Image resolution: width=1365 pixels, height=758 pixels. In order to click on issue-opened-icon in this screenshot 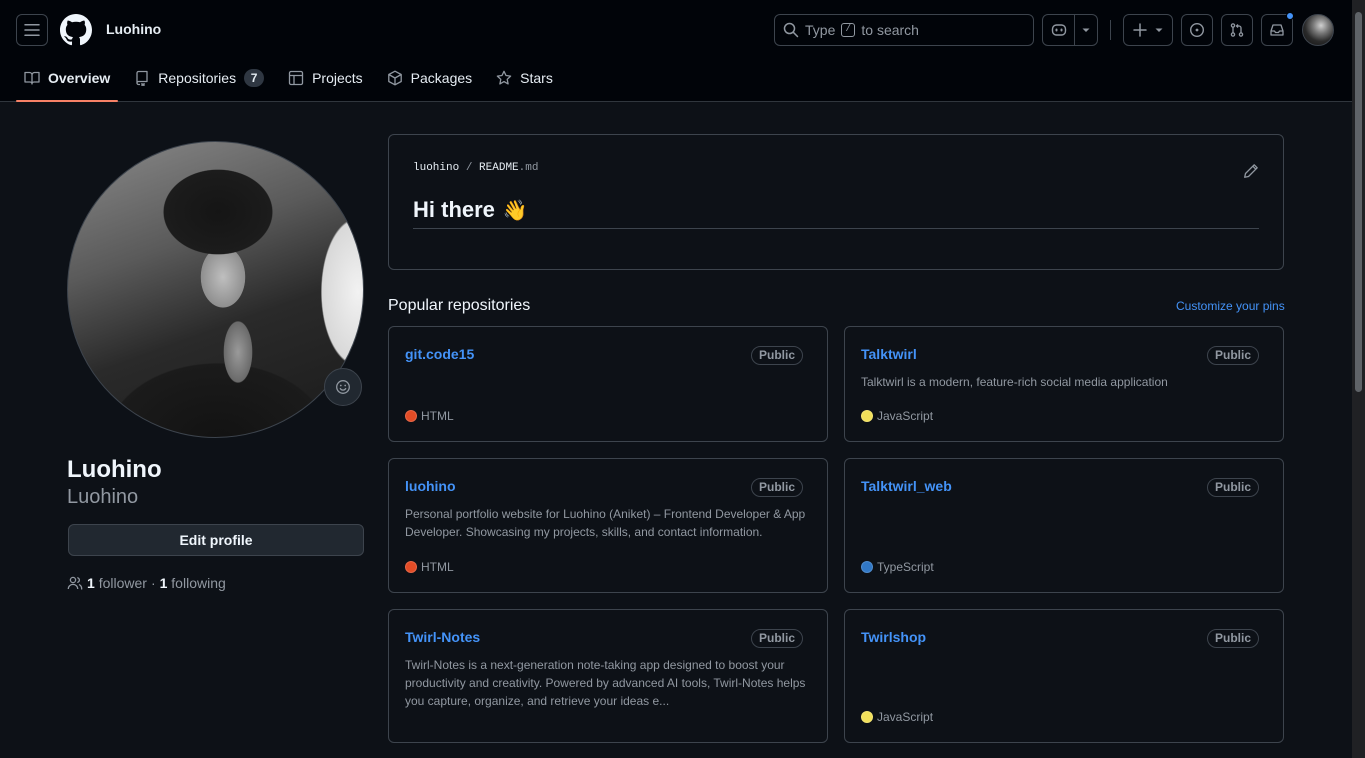, I will do `click(1197, 30)`.